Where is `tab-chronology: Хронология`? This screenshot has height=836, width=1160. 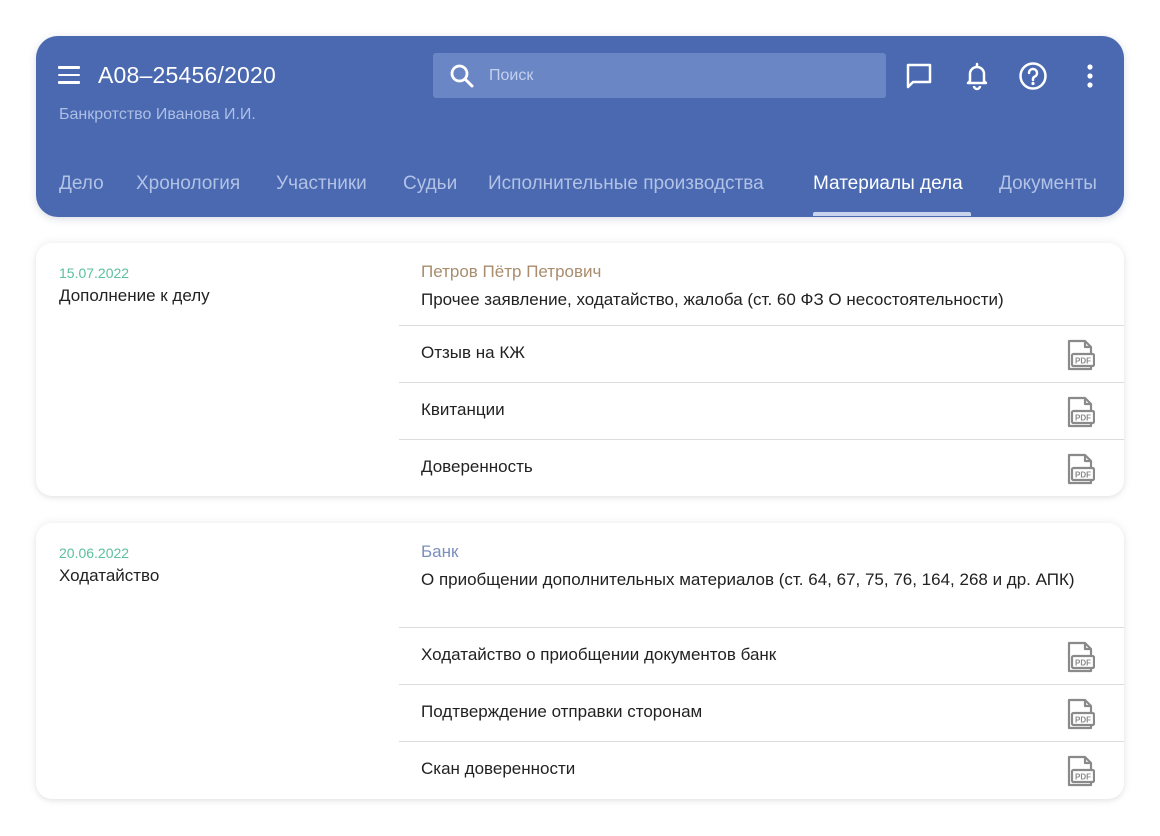 tab-chronology: Хронология is located at coordinates (188, 184).